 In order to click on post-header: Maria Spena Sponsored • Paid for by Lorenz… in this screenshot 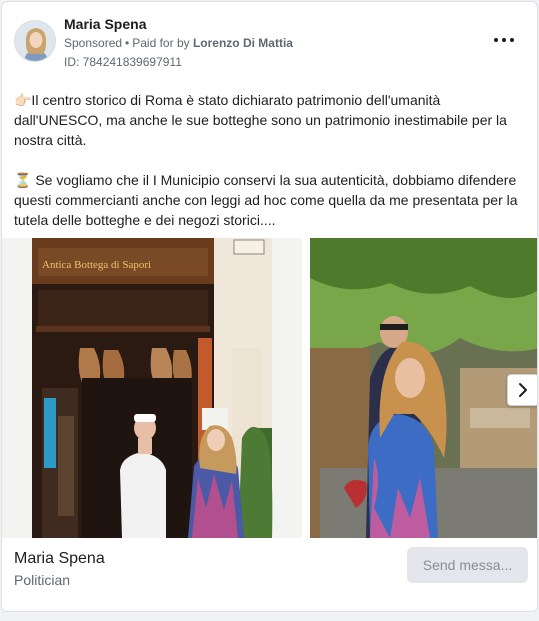, I will do `click(269, 43)`.